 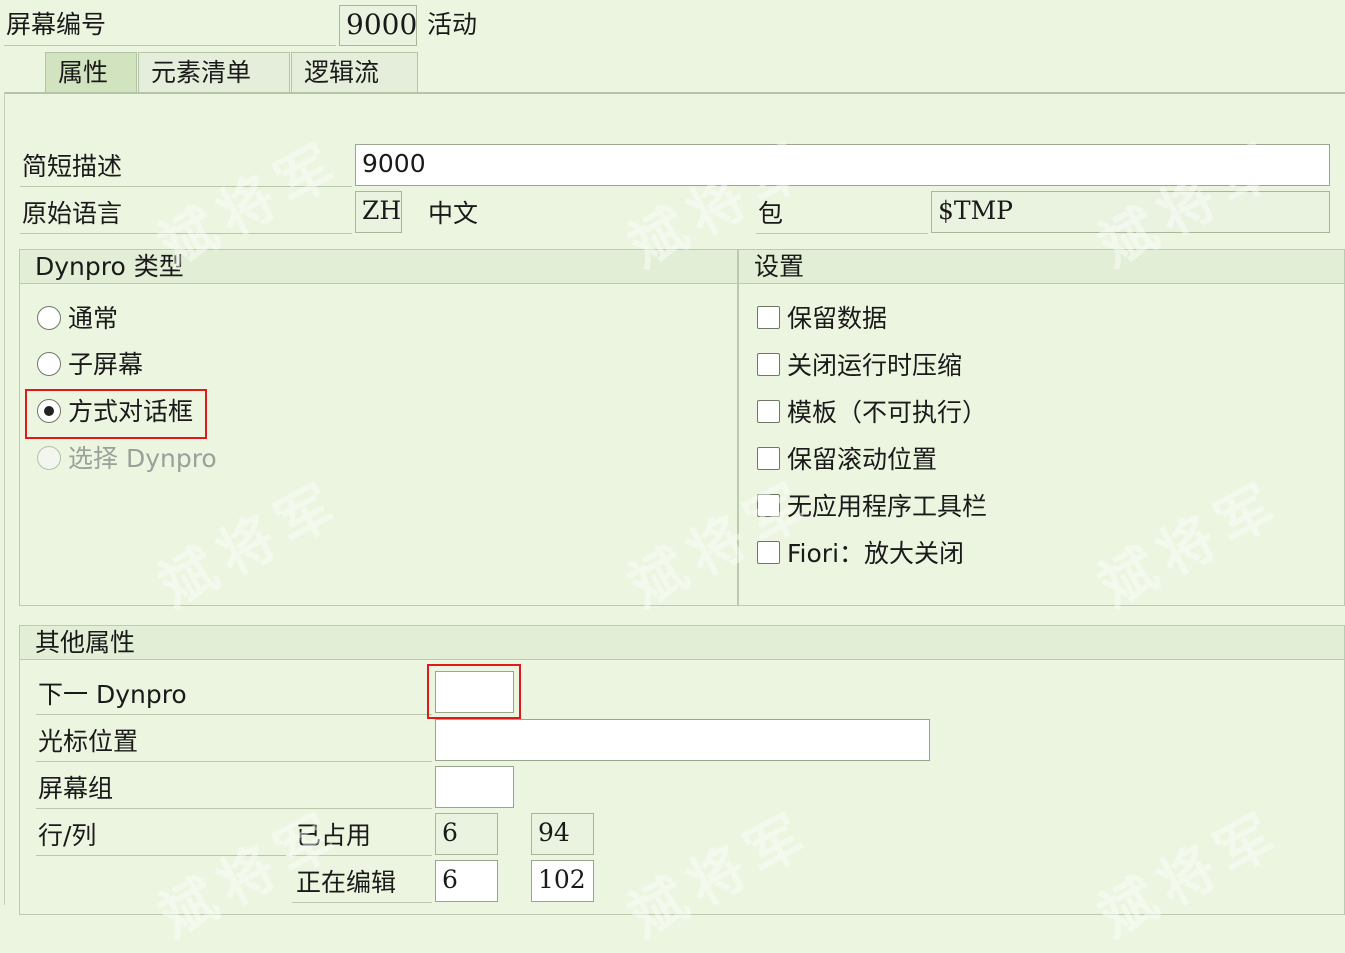 What do you see at coordinates (474, 691) in the screenshot?
I see `highlight-box-next-dynpro` at bounding box center [474, 691].